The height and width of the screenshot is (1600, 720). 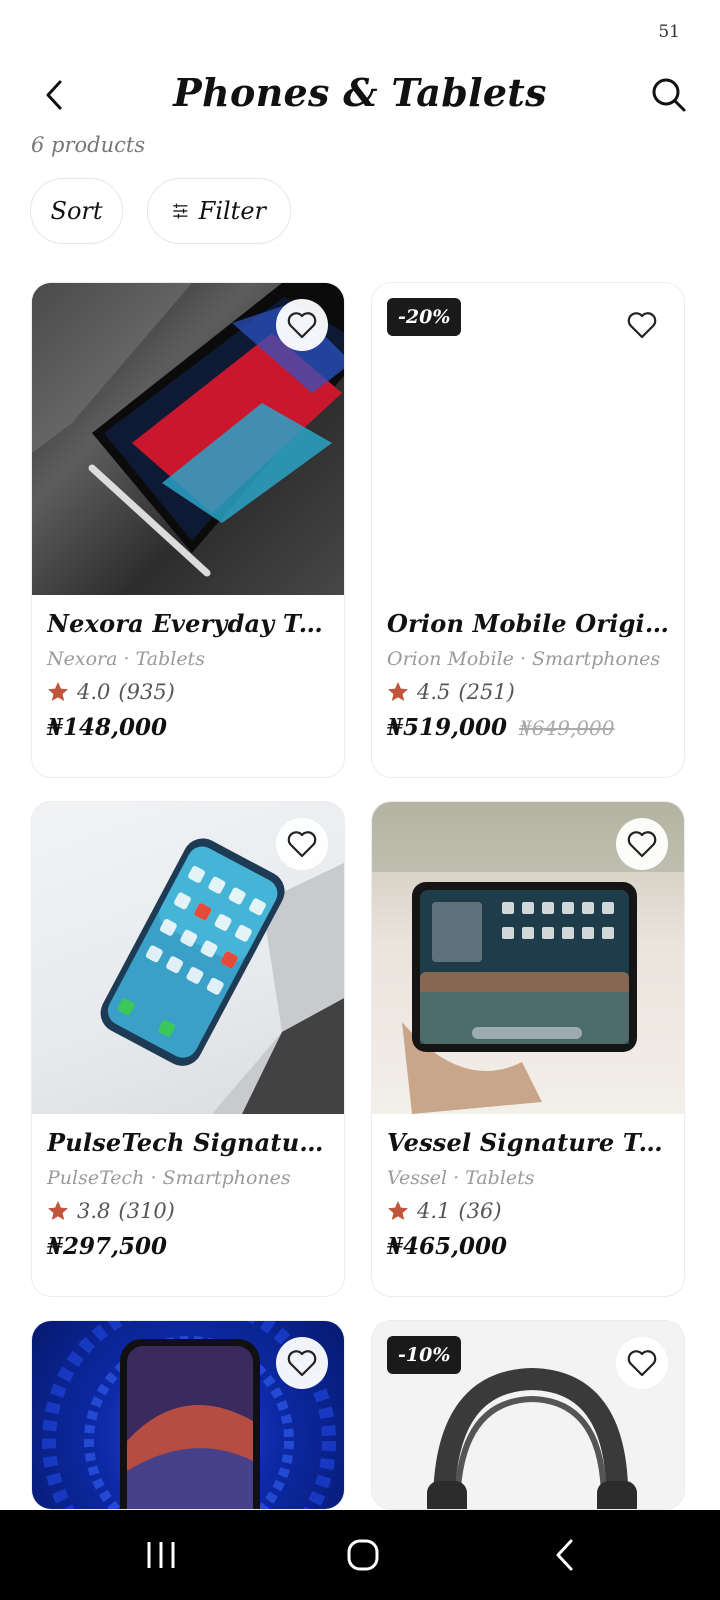 I want to click on product-name: Vessel Signature Tablet, so click(x=528, y=1142).